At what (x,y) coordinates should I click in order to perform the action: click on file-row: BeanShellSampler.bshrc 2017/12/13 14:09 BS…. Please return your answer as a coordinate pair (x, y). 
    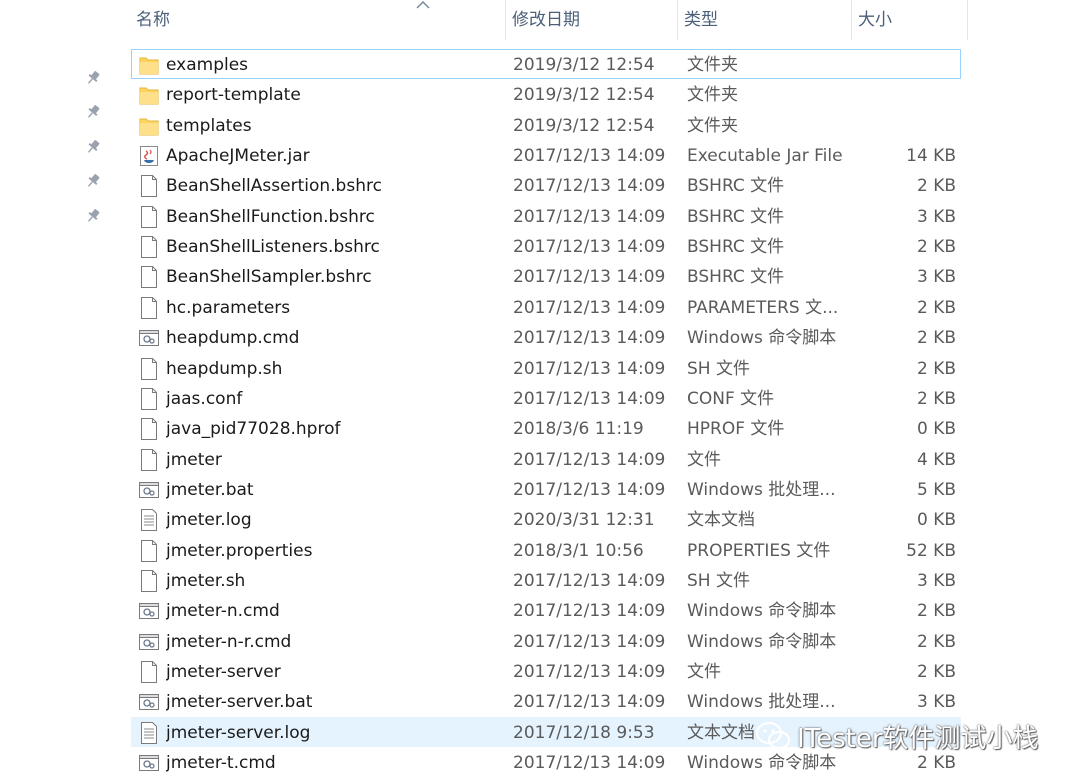
    Looking at the image, I should click on (546, 276).